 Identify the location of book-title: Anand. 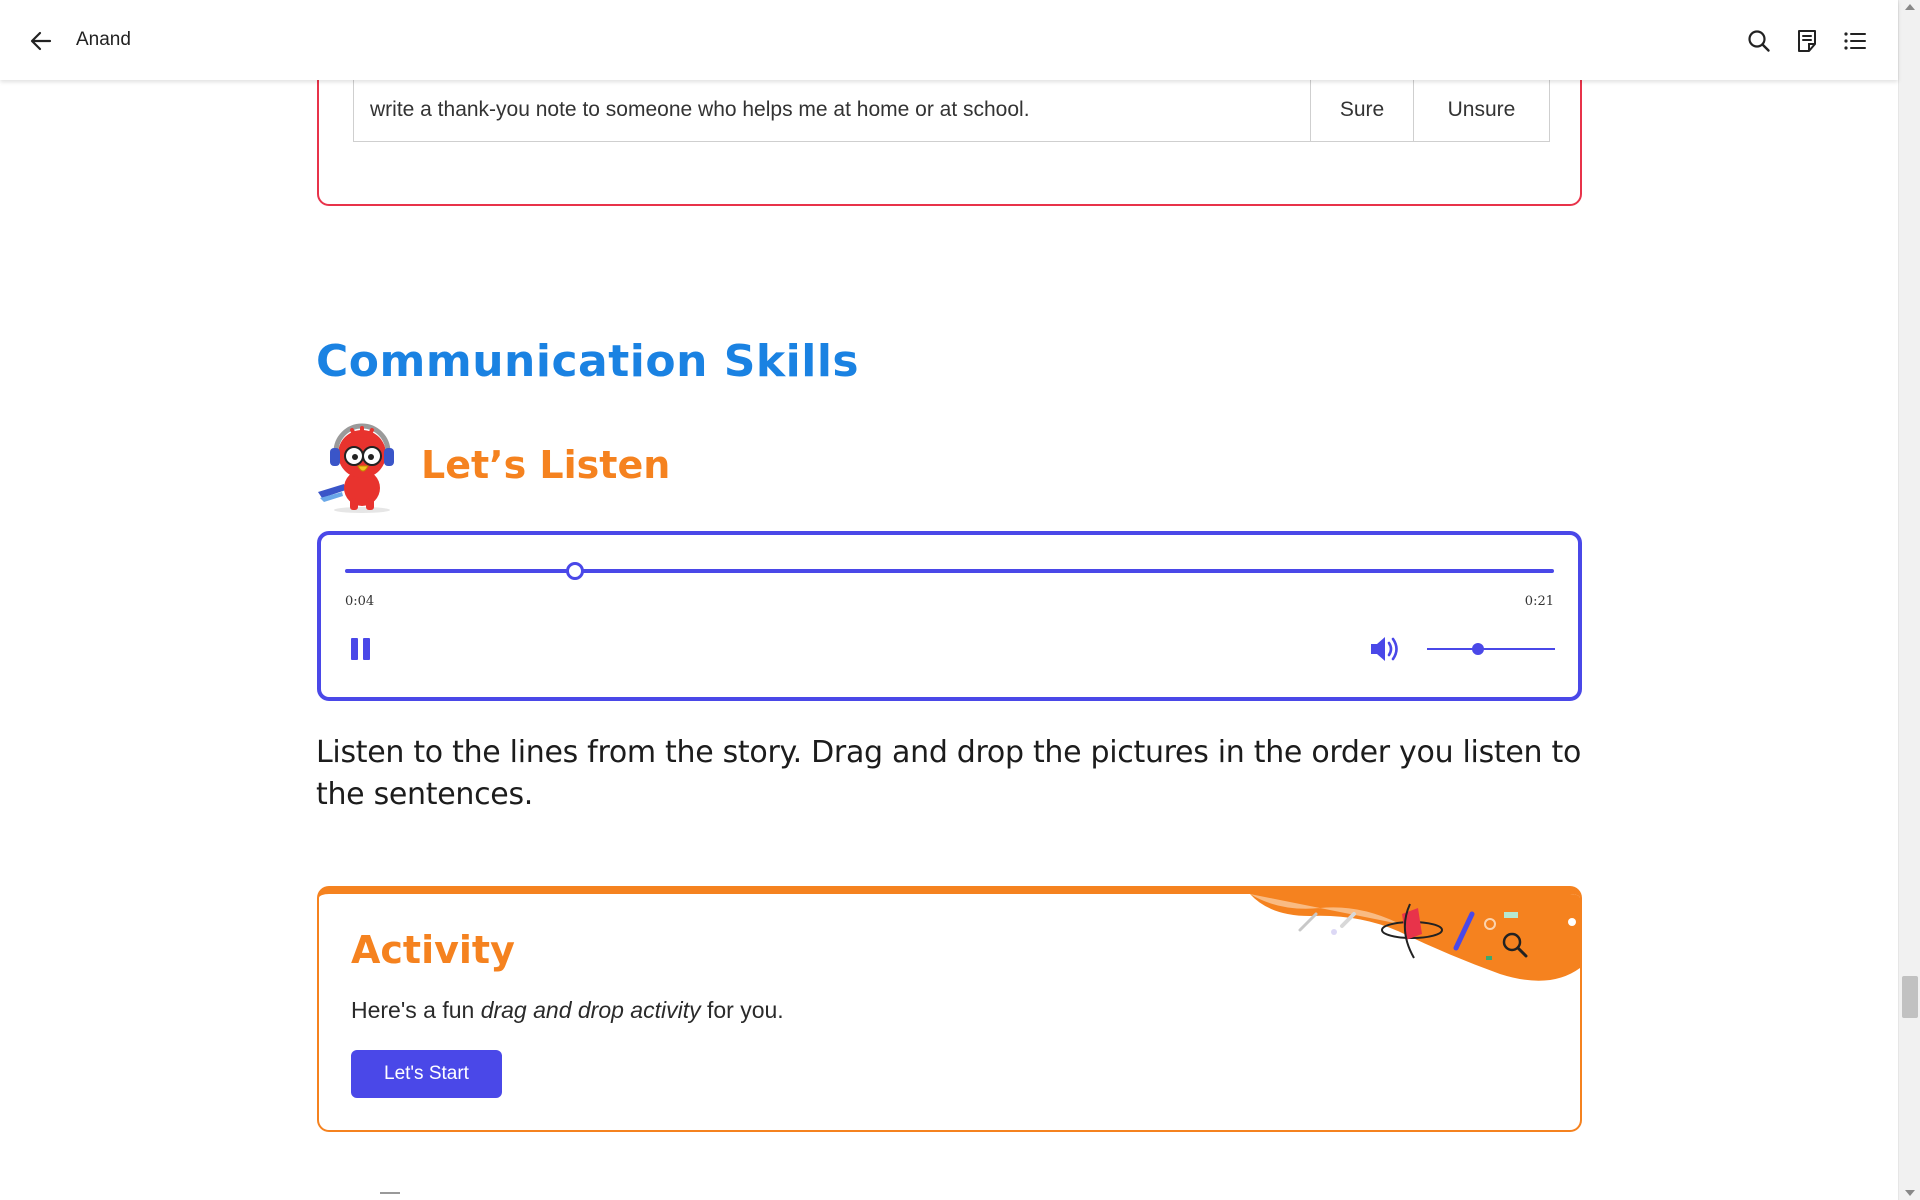
(103, 39).